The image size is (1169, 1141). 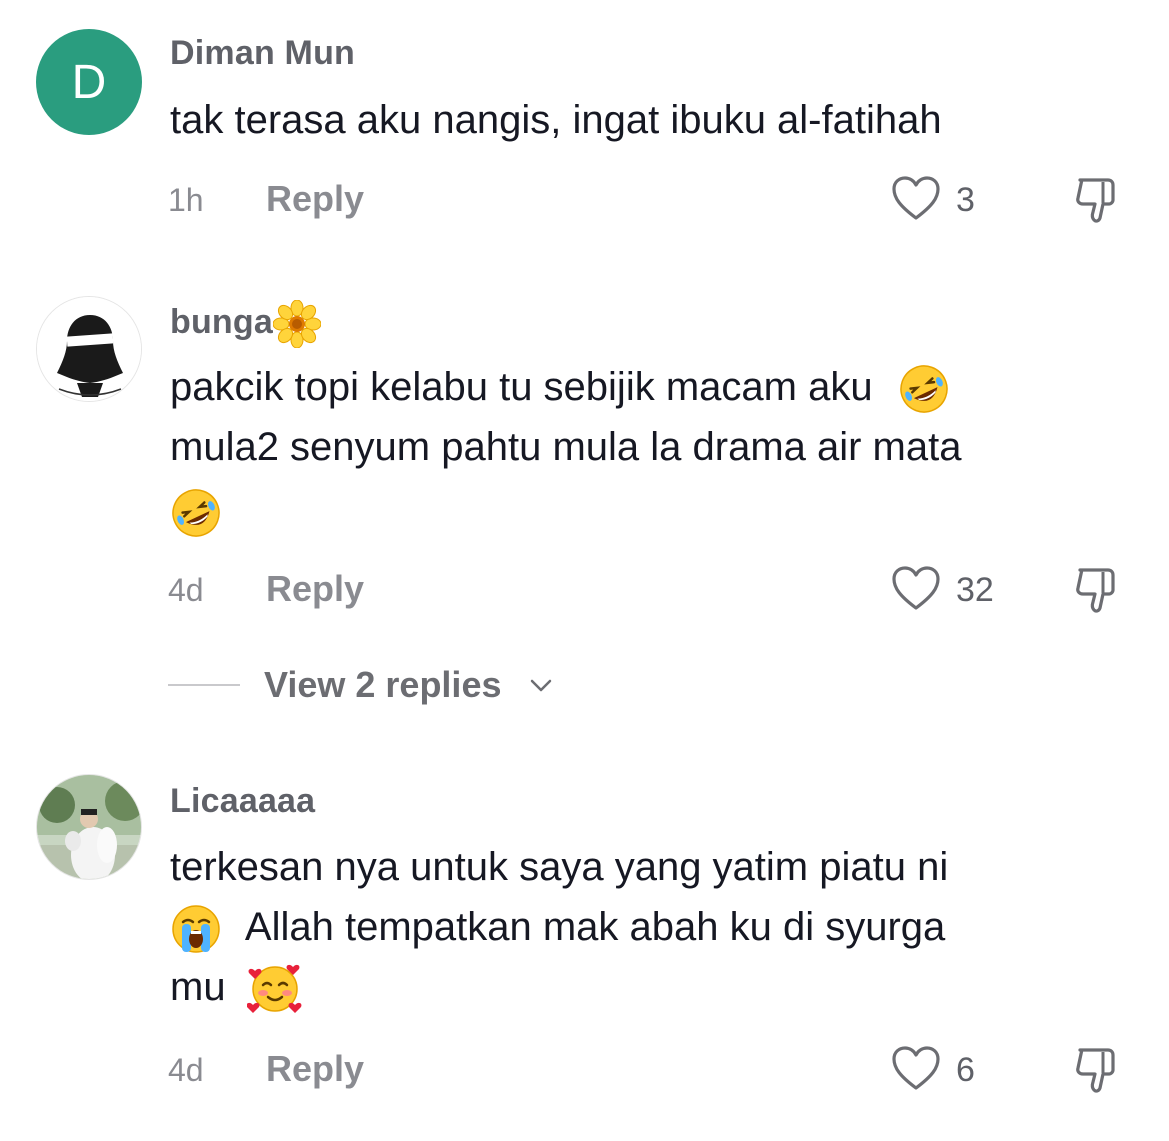 What do you see at coordinates (204, 685) in the screenshot?
I see `divider-line` at bounding box center [204, 685].